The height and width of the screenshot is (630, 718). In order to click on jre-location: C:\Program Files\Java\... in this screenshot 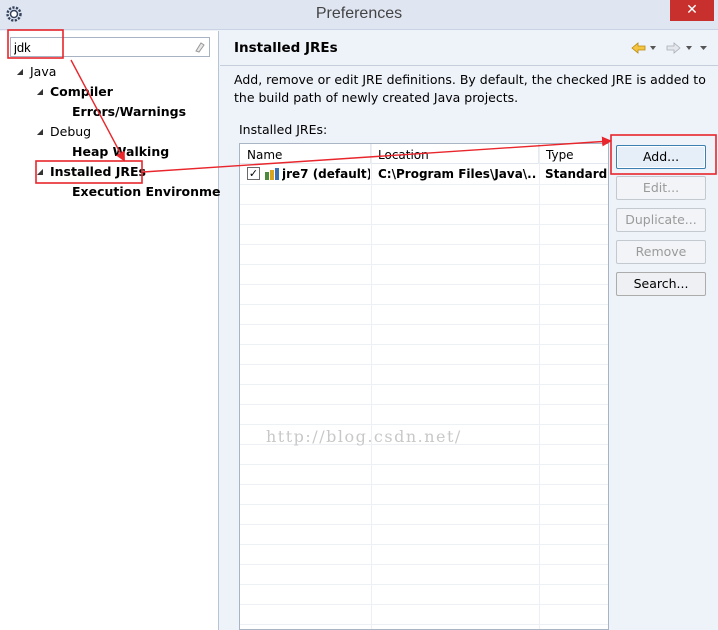, I will do `click(457, 174)`.